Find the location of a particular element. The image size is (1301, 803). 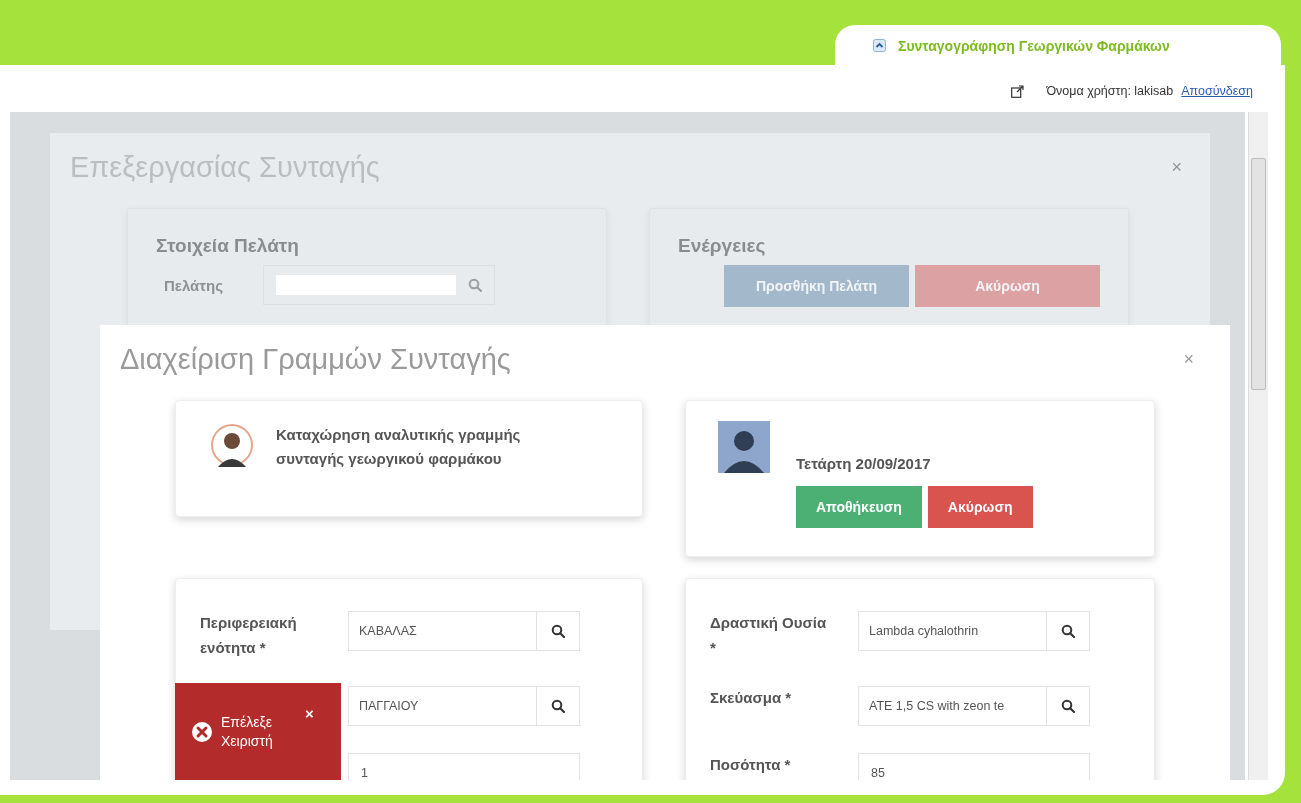

lookup-field: Lambda cyhalothrin is located at coordinates (974, 631).